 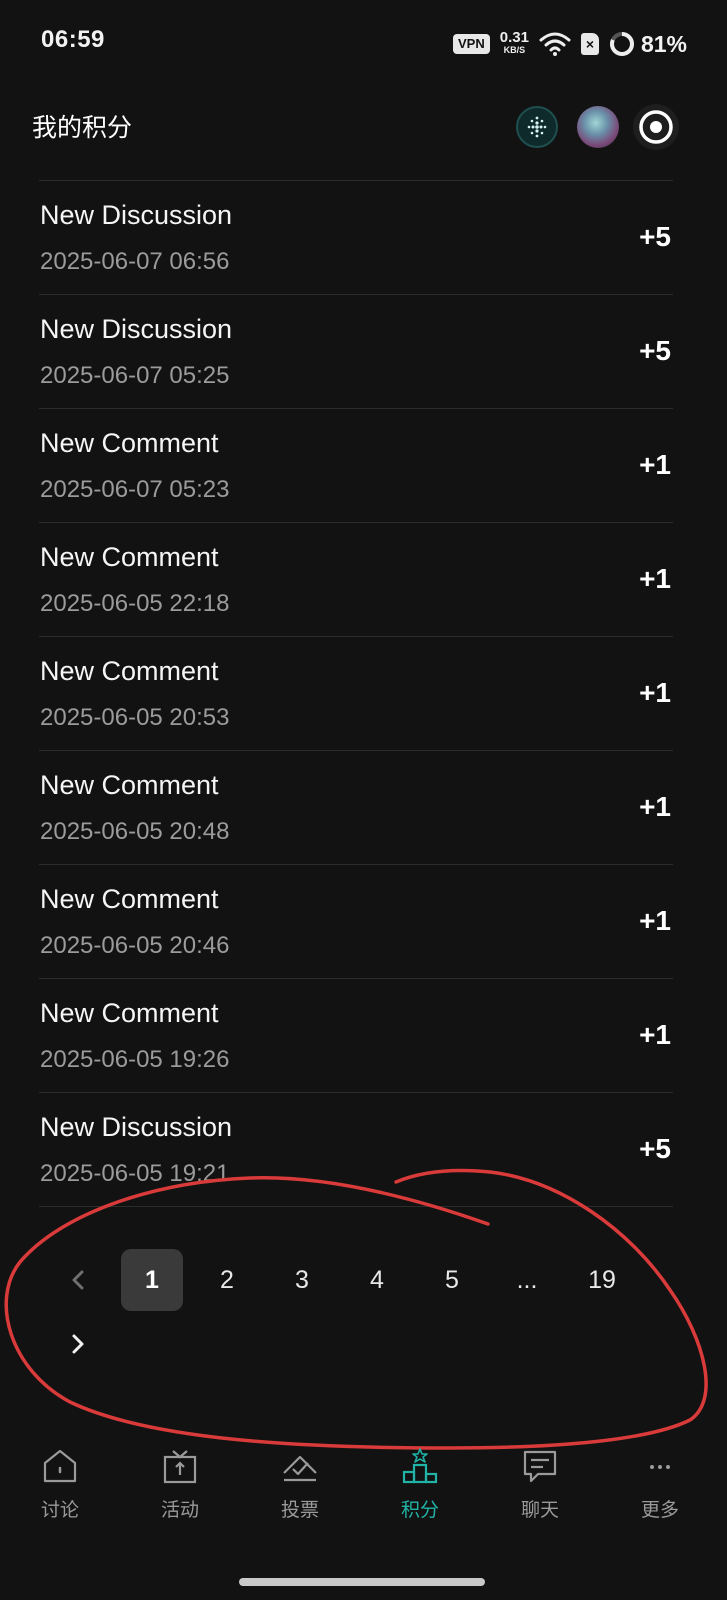 I want to click on record-date: 2025-06-05 19:21, so click(x=135, y=1173).